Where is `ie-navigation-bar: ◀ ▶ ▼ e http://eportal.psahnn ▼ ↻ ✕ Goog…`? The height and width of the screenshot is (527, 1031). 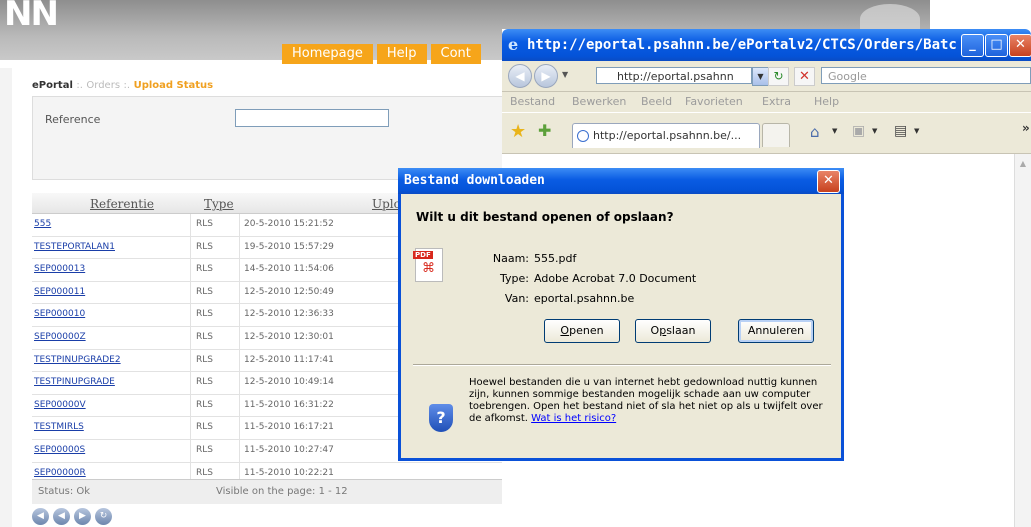
ie-navigation-bar: ◀ ▶ ▼ e http://eportal.psahnn ▼ ↻ ✕ Goog… is located at coordinates (766, 76).